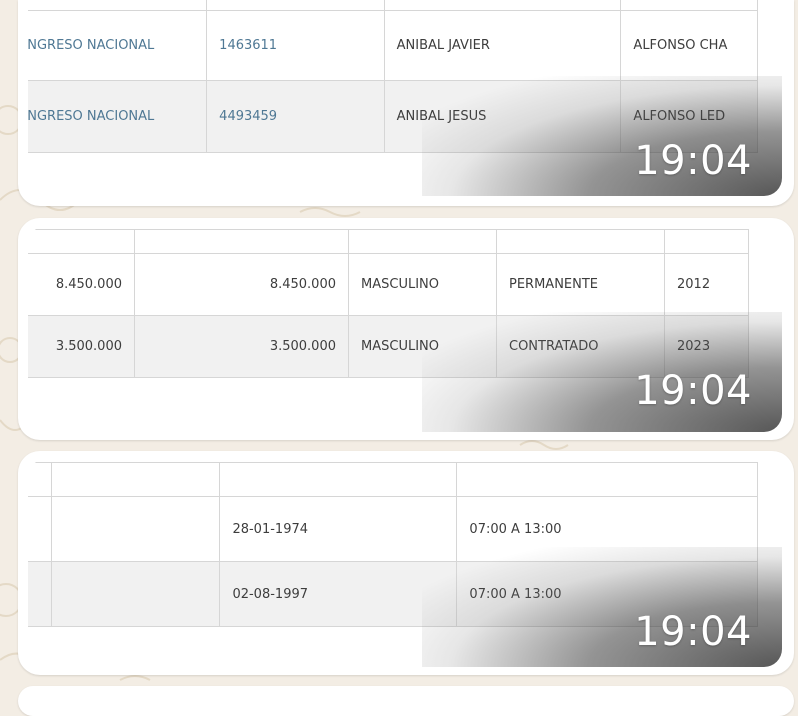  I want to click on table-cell: 28-01-1974, so click(338, 529).